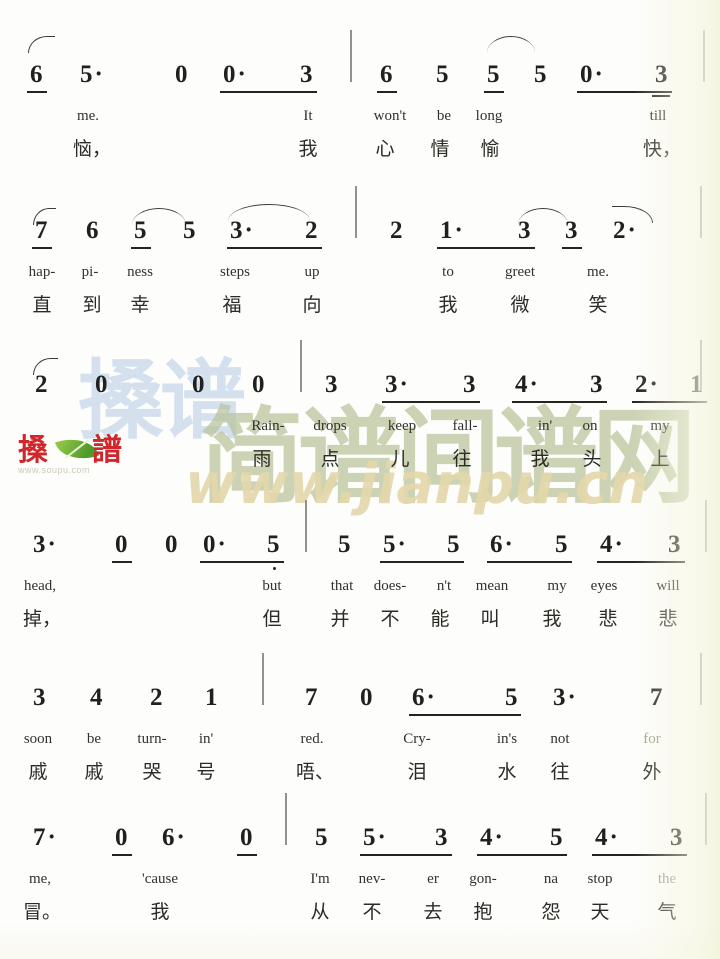 The height and width of the screenshot is (959, 720). What do you see at coordinates (42, 305) in the screenshot?
I see `lyric-cn: 直` at bounding box center [42, 305].